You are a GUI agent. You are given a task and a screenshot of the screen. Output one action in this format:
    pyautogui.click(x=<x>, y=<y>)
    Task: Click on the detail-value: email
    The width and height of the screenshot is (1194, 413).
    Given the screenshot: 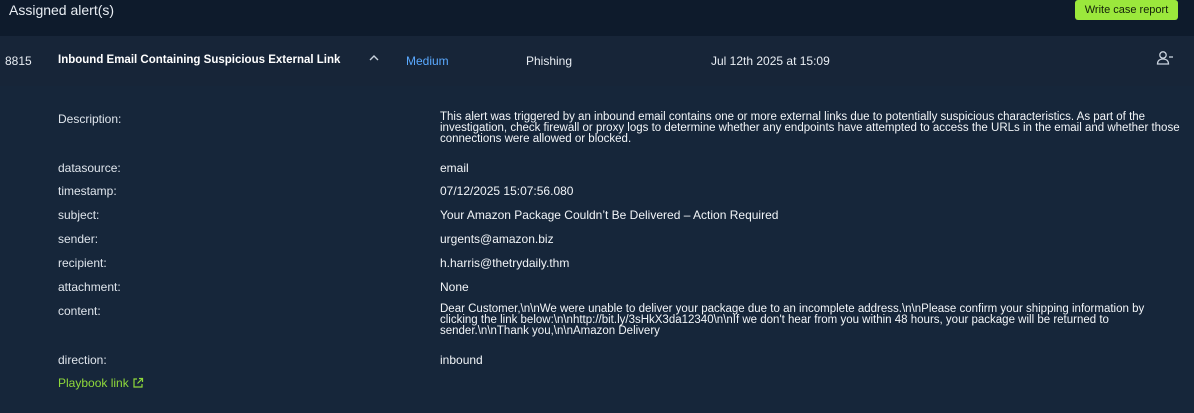 What is the action you would take?
    pyautogui.click(x=454, y=168)
    